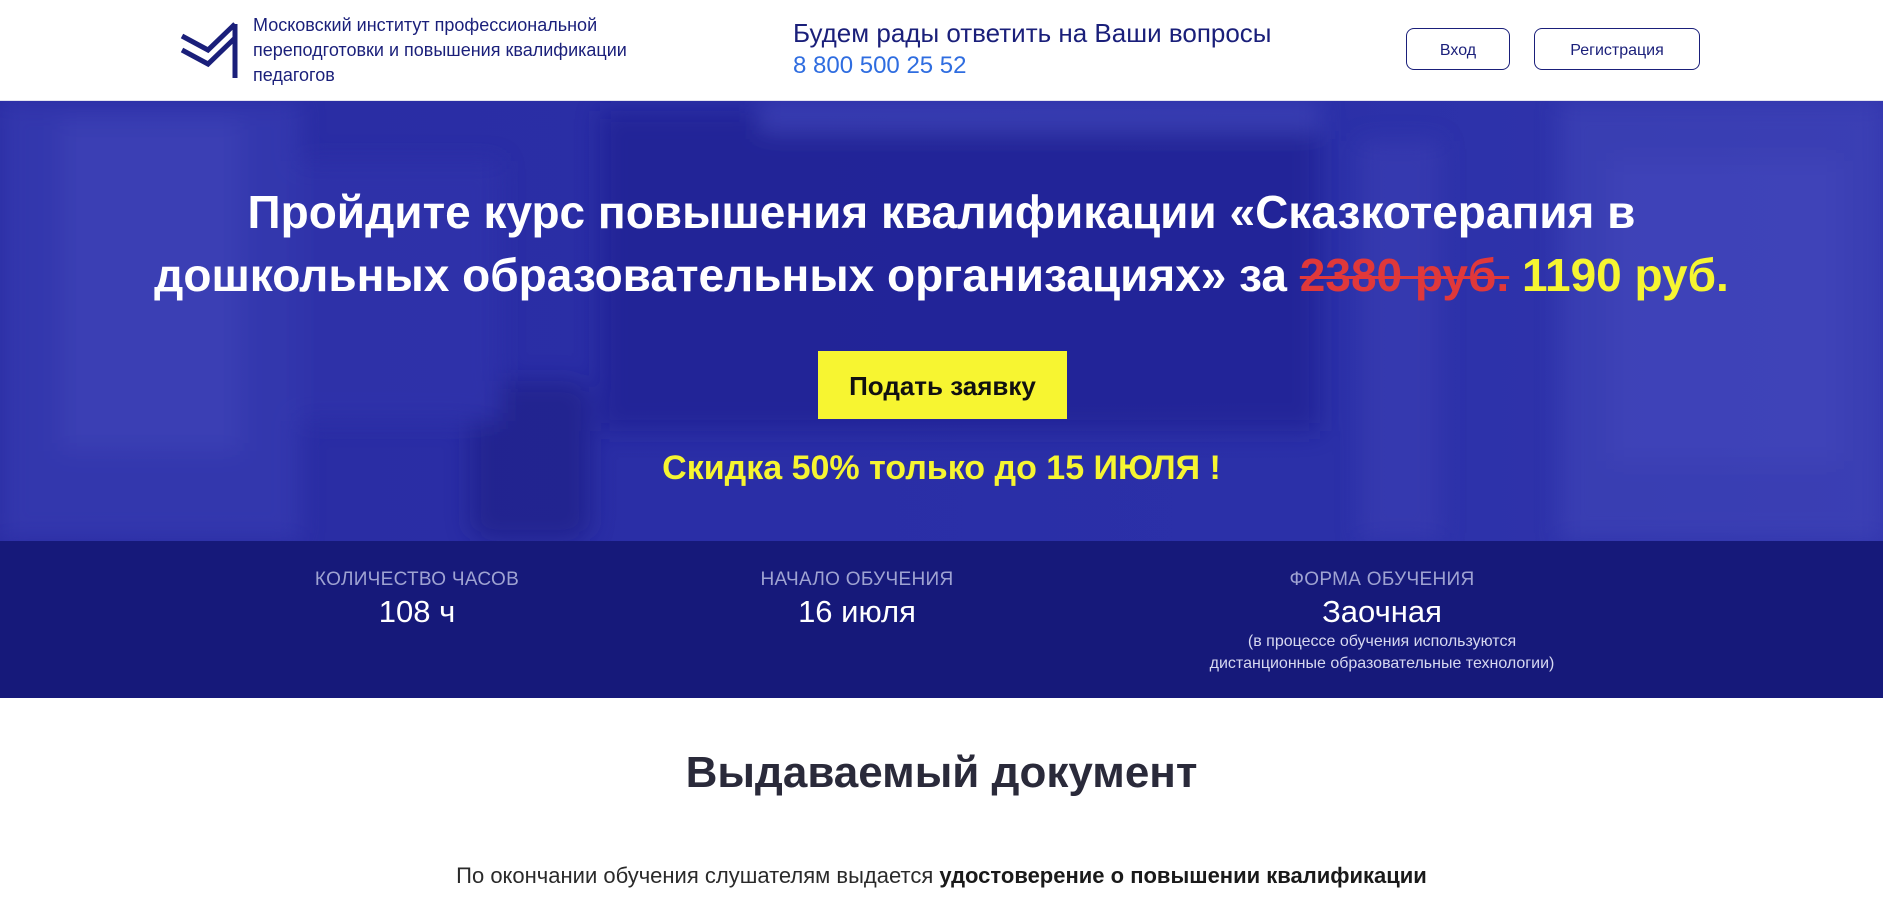 This screenshot has height=898, width=1883. Describe the element at coordinates (1382, 611) in the screenshot. I see `form-value: Заочная` at that location.